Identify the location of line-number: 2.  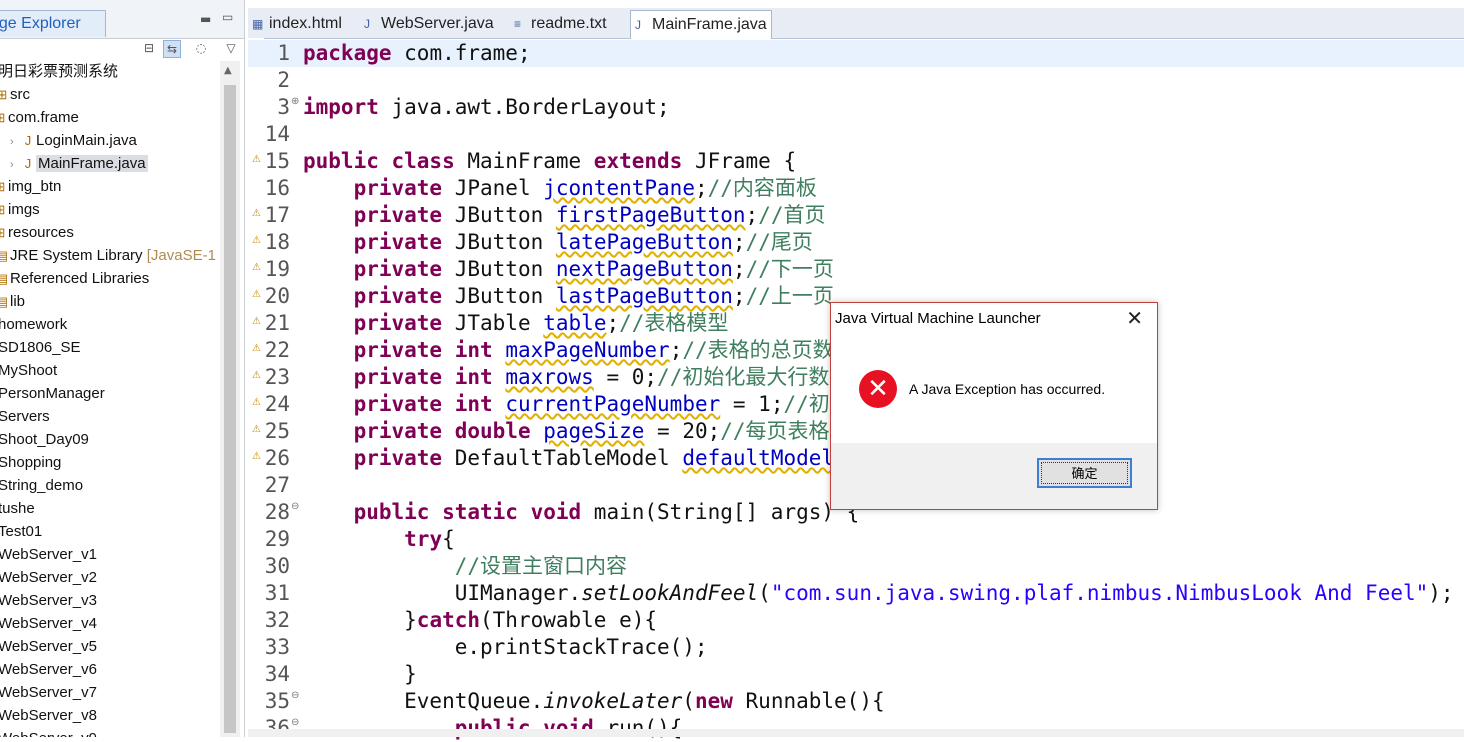
(283, 80).